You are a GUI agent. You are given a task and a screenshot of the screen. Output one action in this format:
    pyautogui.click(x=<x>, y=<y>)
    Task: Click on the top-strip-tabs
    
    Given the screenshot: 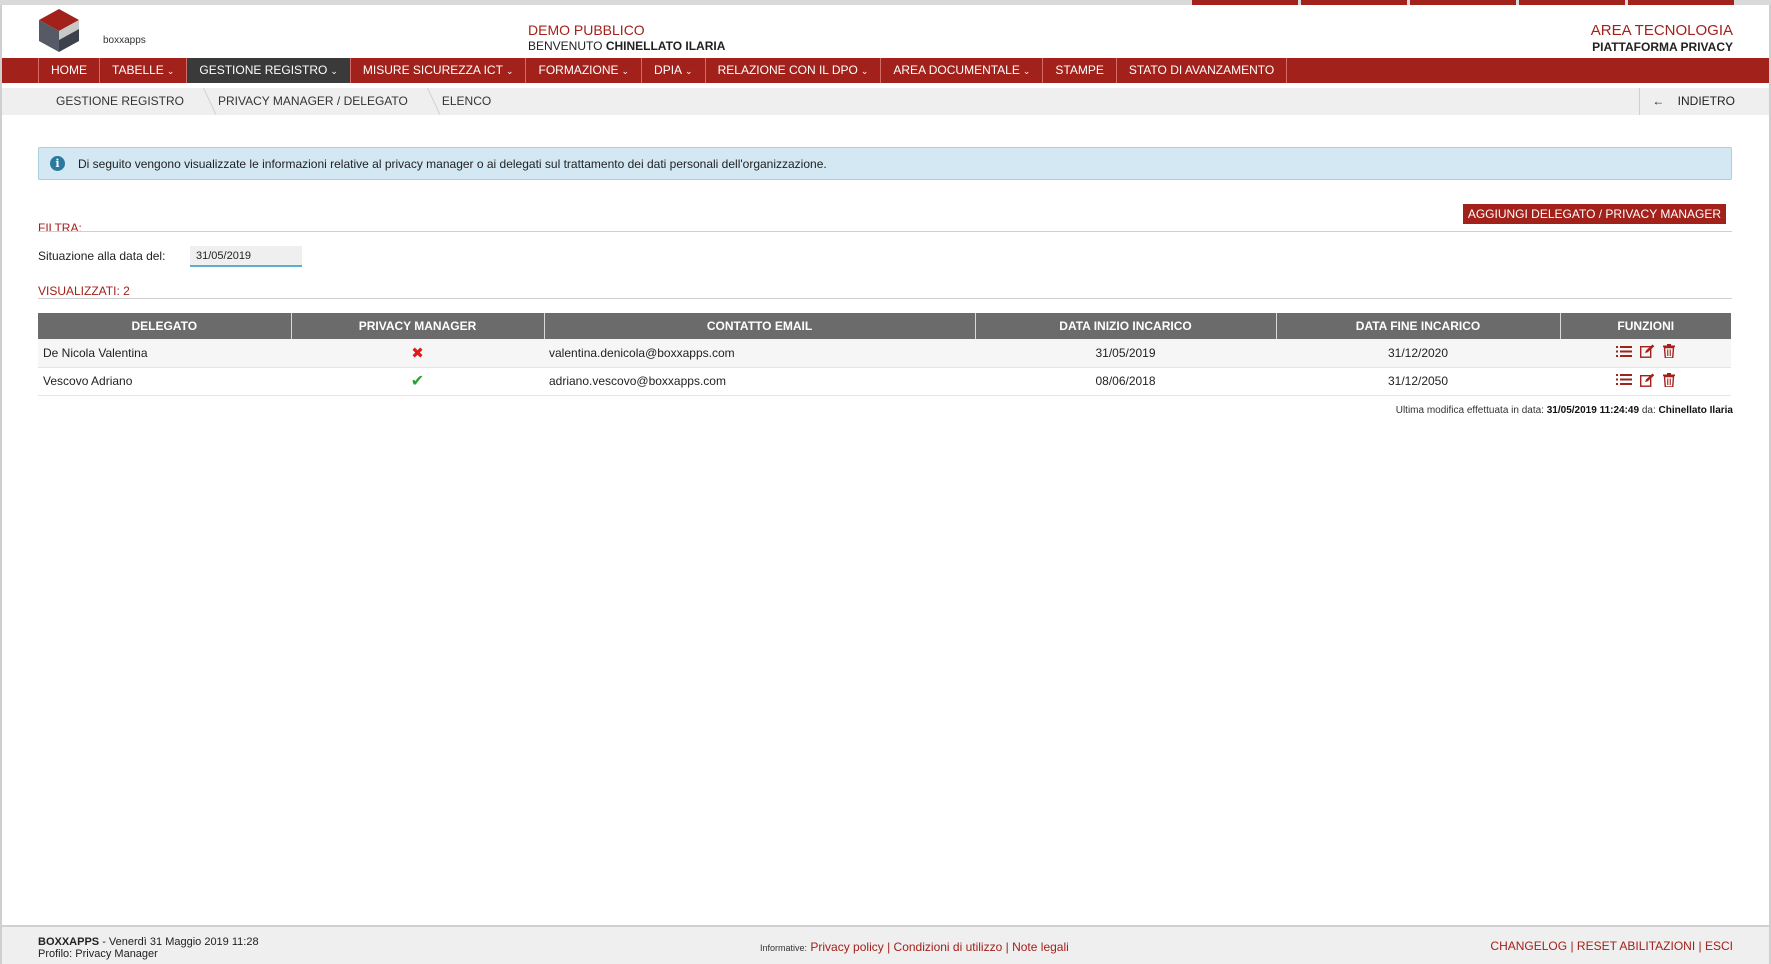 What is the action you would take?
    pyautogui.click(x=1463, y=2)
    